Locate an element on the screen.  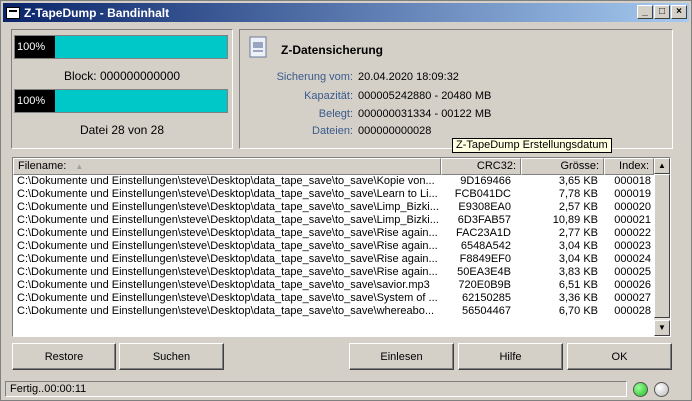
column-header-filename: Filename: ▲ is located at coordinates (227, 166).